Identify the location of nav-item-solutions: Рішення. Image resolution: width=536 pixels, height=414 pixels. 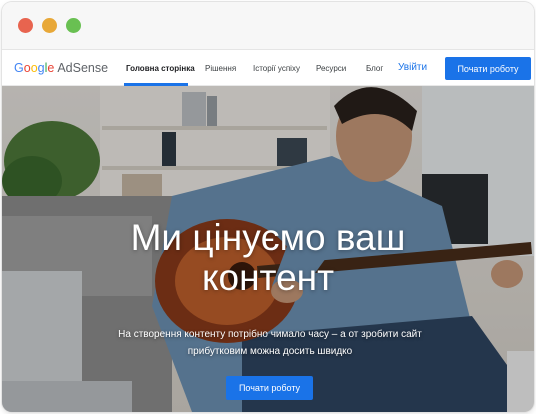
(220, 68).